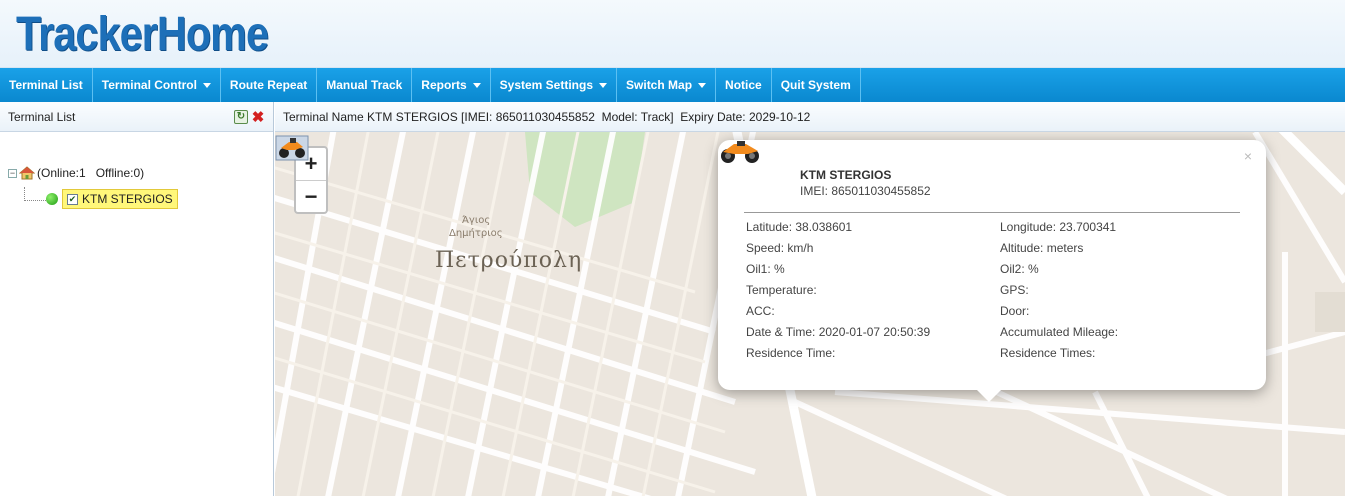 This screenshot has width=1345, height=496. I want to click on field-accumulated-mileage: Accumulated Mileage:, so click(1059, 332).